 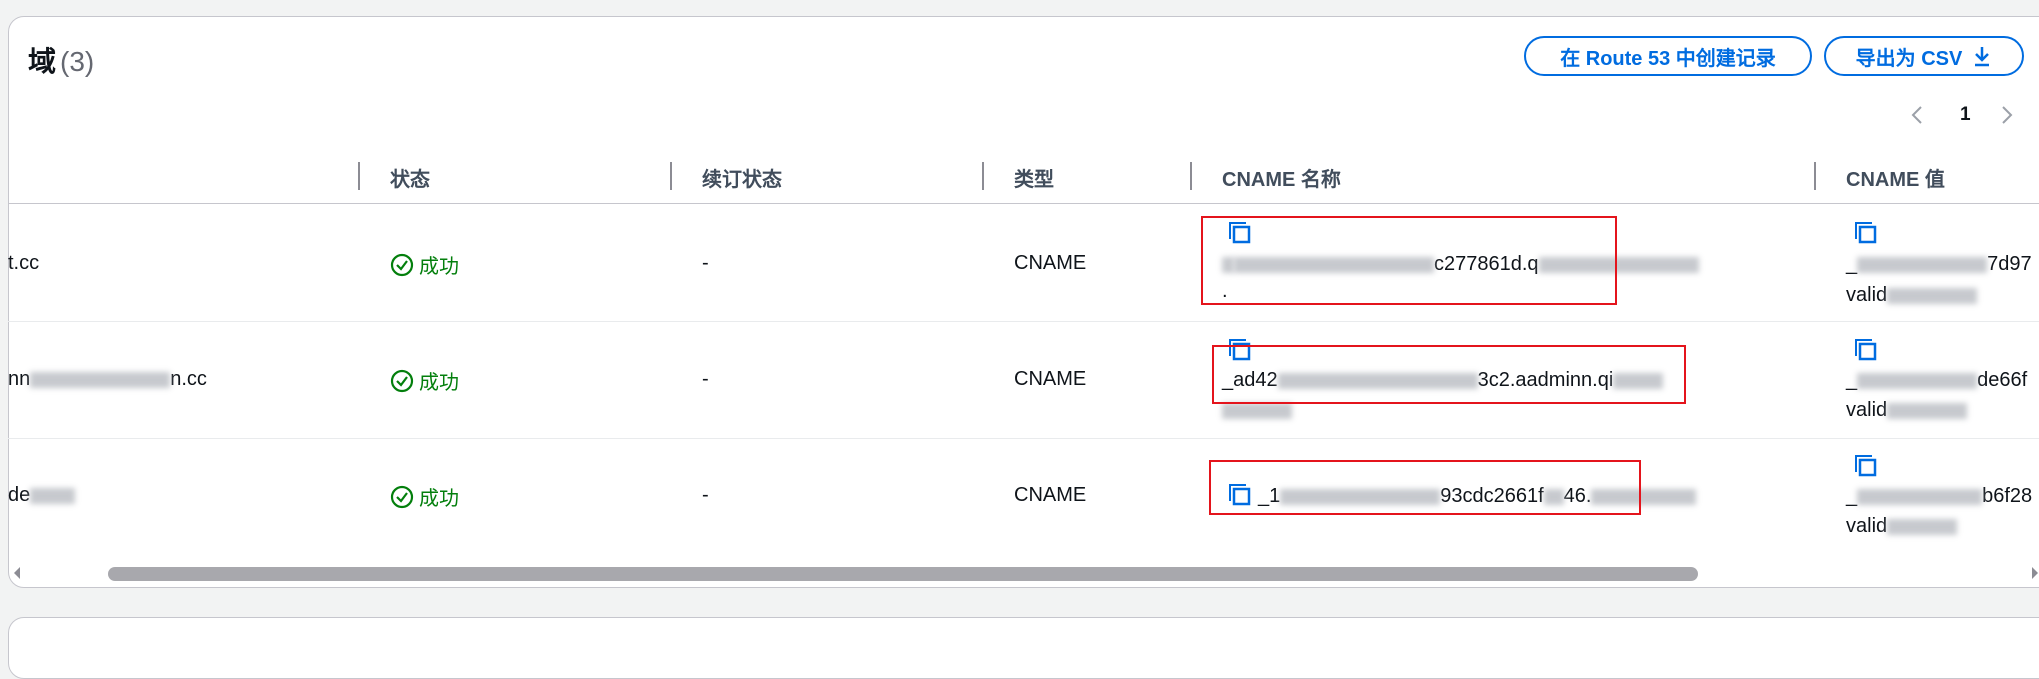 I want to click on cname-value-cell: _ b6f28, so click(x=1939, y=496).